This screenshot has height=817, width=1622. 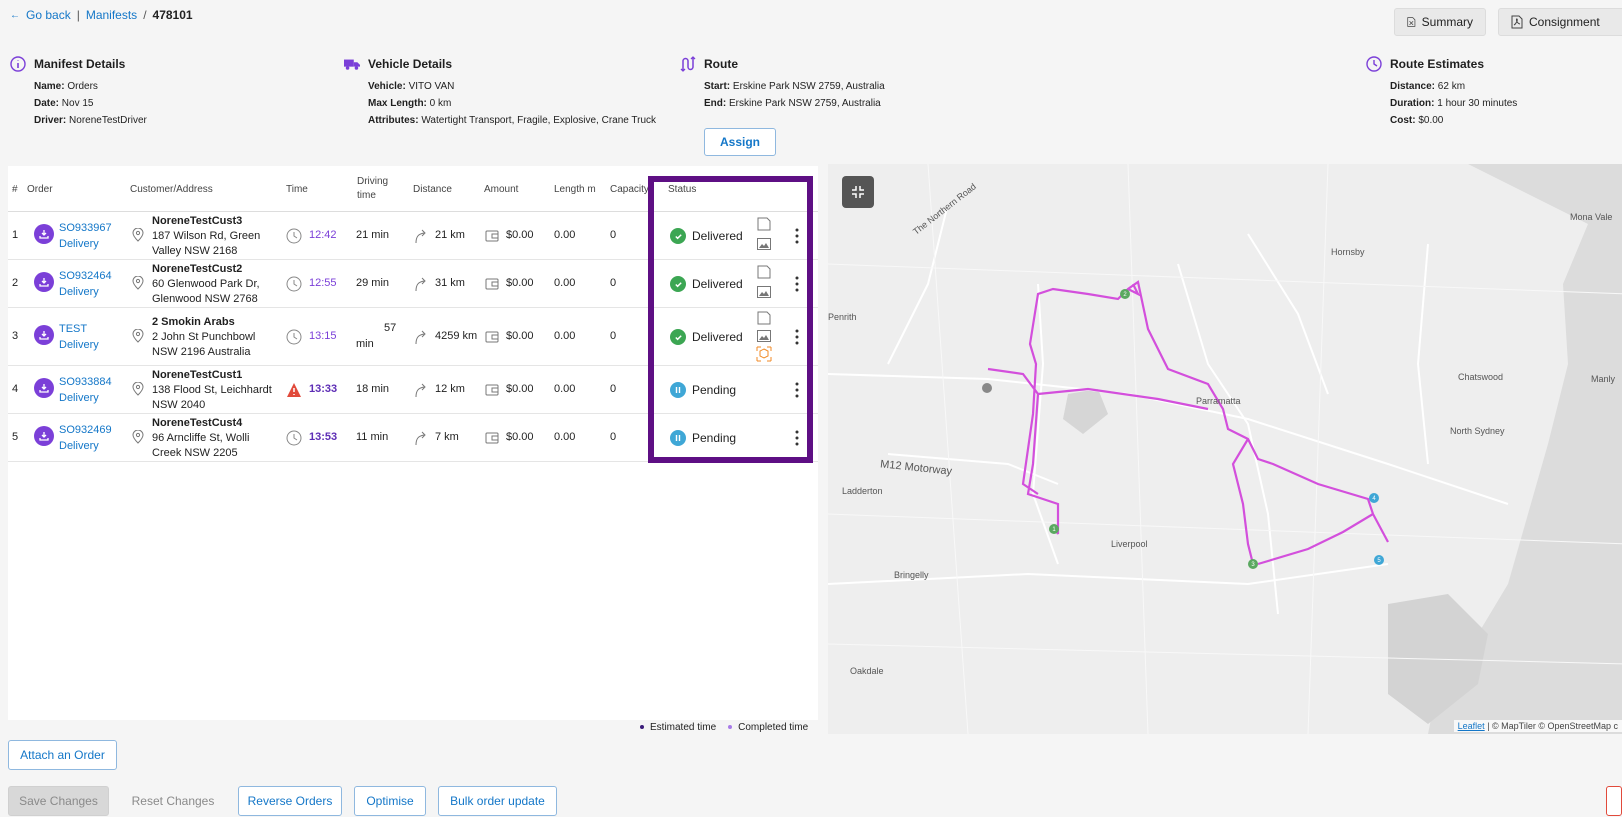 I want to click on map-label-chatswood: Chatswood, so click(x=1481, y=377).